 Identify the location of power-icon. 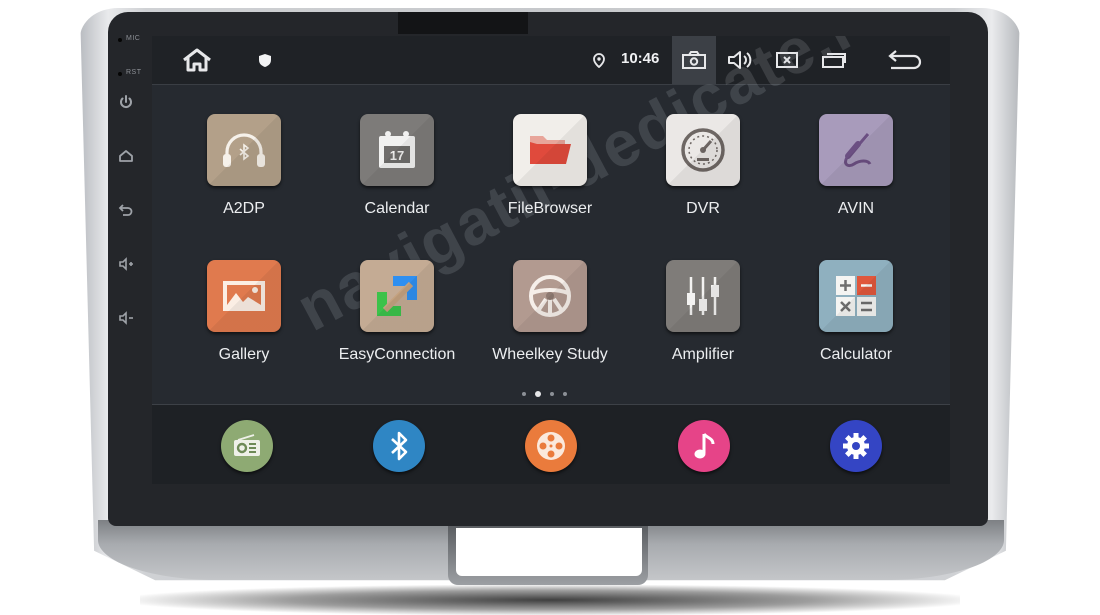
(126, 101).